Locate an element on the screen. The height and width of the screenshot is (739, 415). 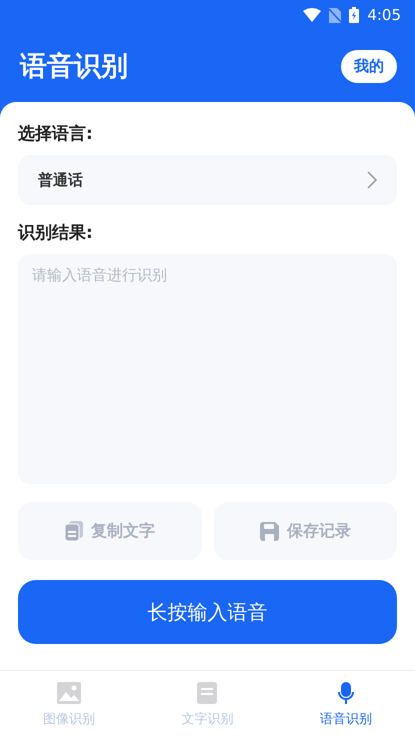
profile-button: 我的 is located at coordinates (369, 66).